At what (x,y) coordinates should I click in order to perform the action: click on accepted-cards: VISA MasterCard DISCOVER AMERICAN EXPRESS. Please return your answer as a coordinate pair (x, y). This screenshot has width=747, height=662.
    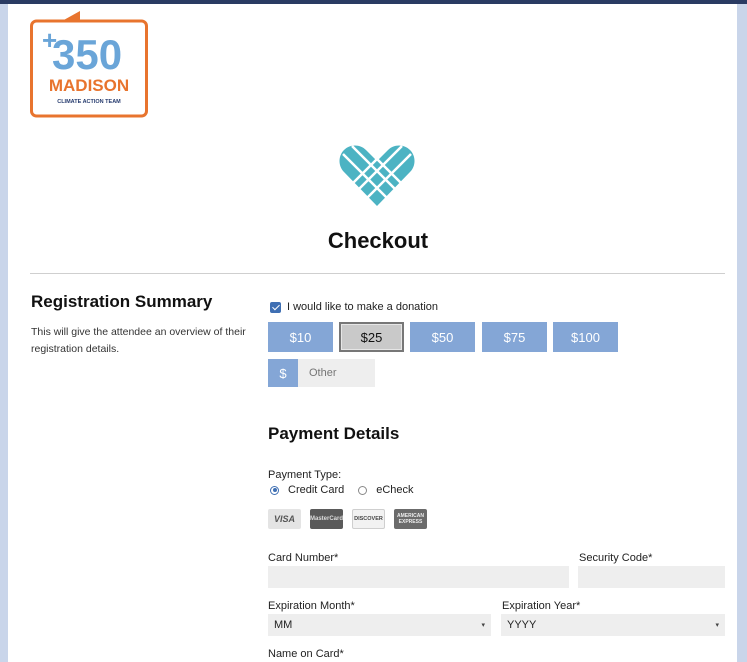
    Looking at the image, I should click on (352, 519).